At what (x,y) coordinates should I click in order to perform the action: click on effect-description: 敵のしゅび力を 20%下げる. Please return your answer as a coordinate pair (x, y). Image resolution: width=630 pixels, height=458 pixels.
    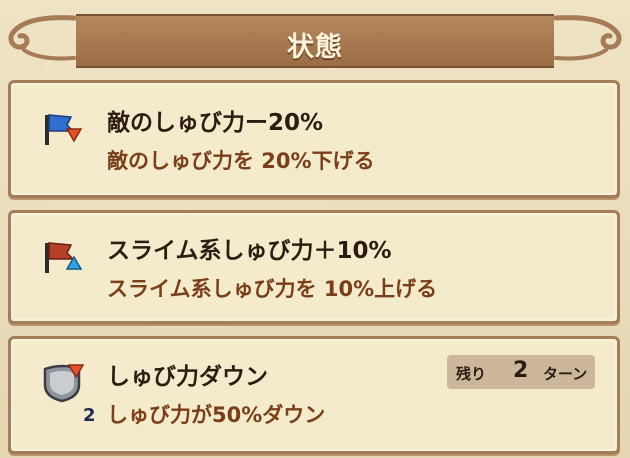
    Looking at the image, I should click on (241, 161).